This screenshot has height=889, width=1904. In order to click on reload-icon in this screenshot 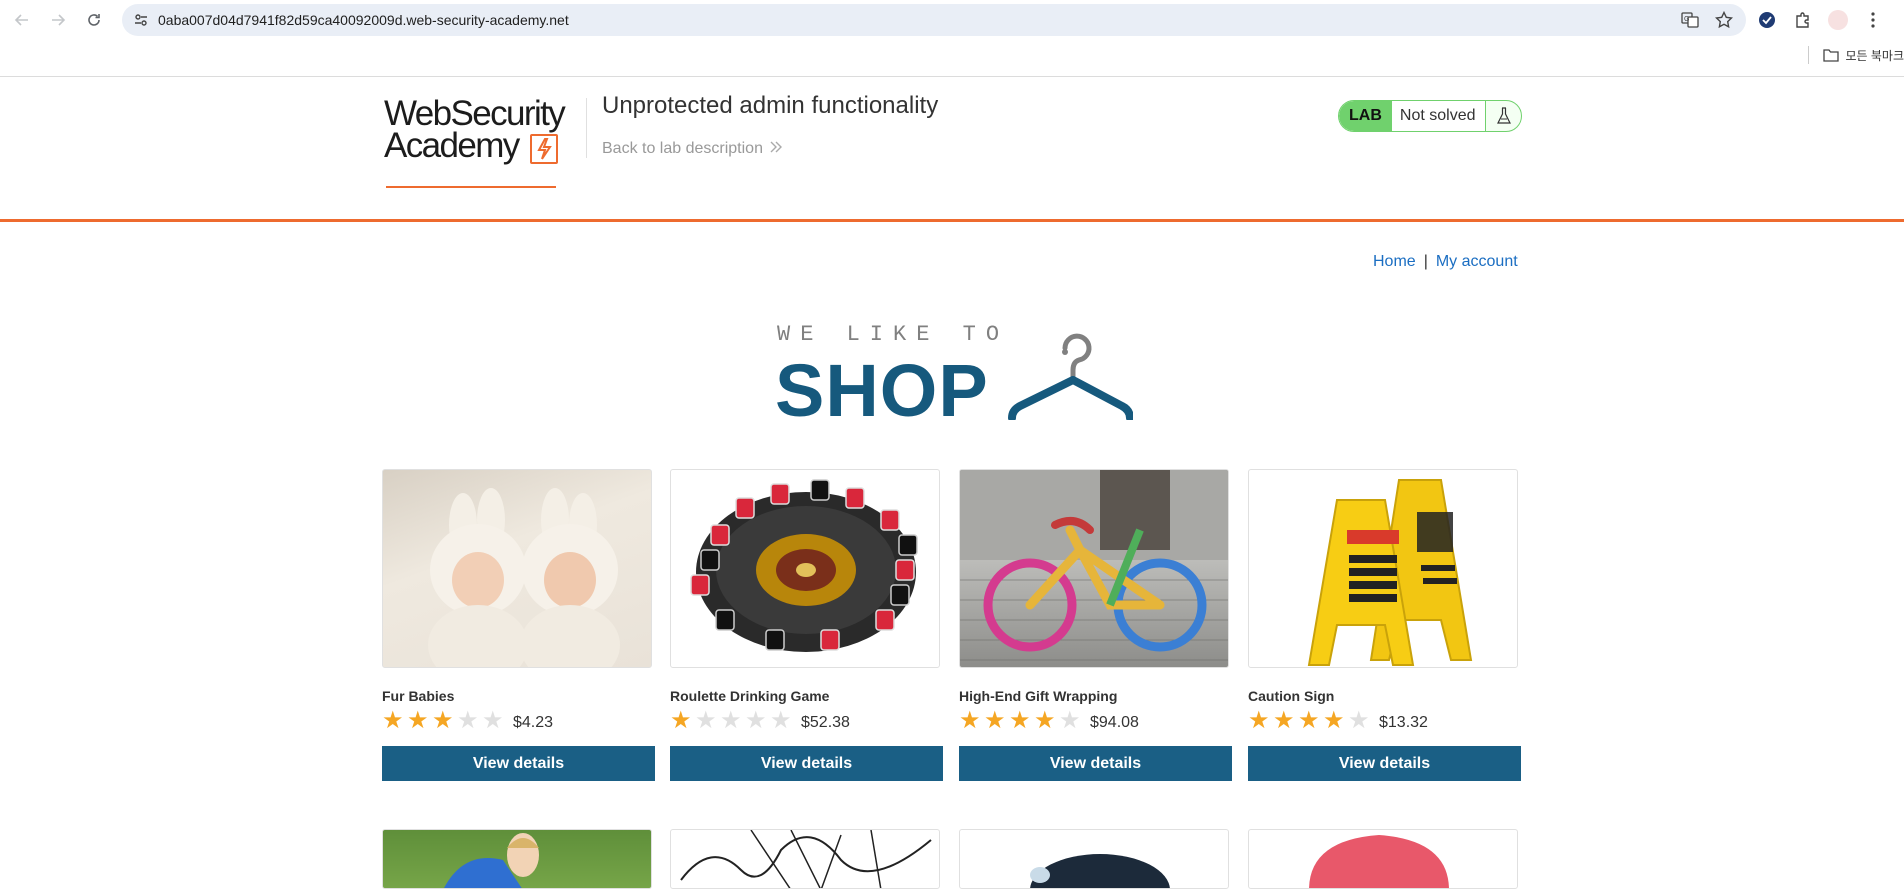, I will do `click(94, 20)`.